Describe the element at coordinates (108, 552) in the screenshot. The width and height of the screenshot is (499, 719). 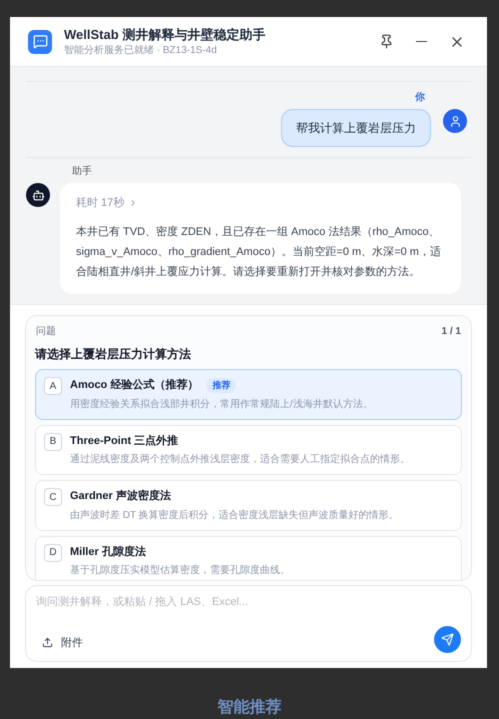
I see `option-title: Miller 孔隙度法` at that location.